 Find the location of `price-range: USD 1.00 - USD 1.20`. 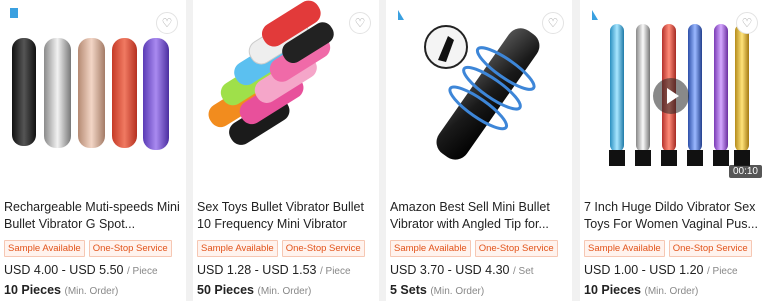

price-range: USD 1.00 - USD 1.20 is located at coordinates (644, 270).